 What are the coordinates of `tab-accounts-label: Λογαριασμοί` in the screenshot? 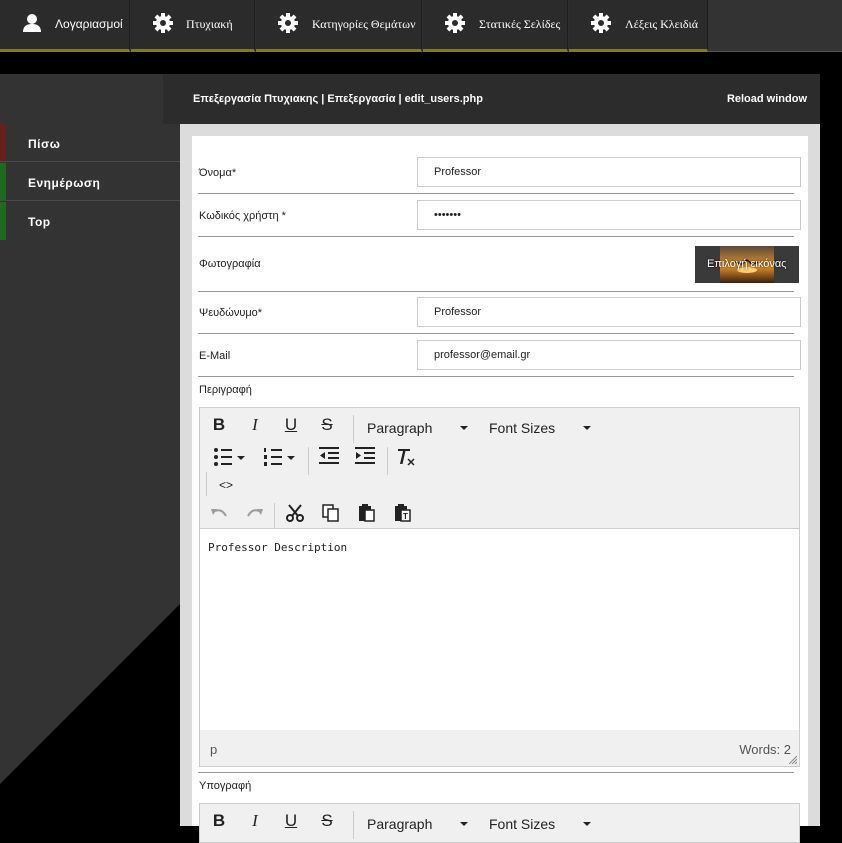 It's located at (89, 24).